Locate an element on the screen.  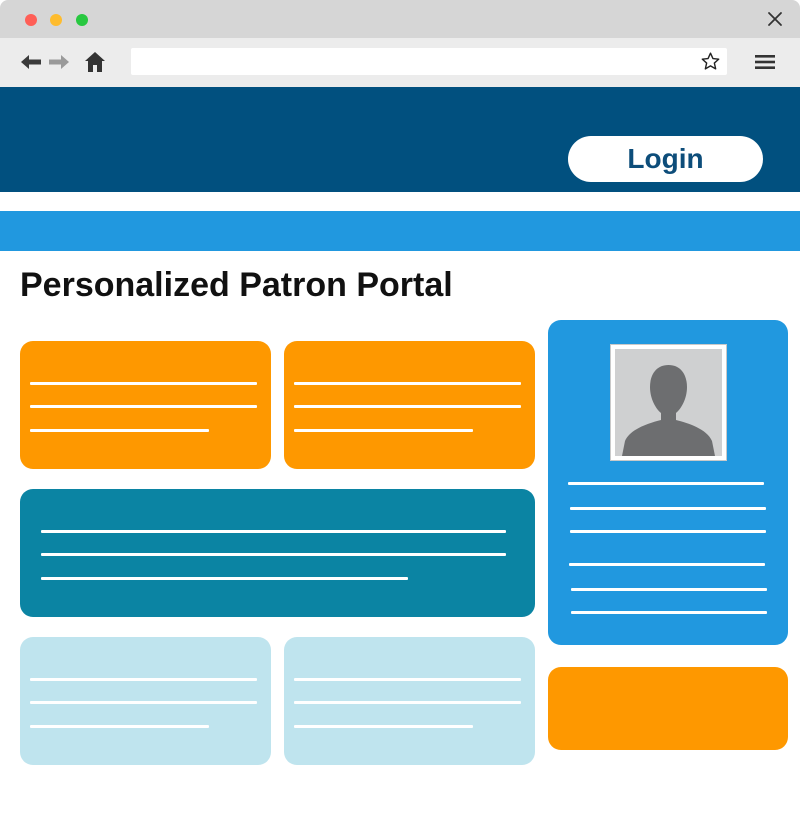
profile-photo is located at coordinates (668, 402).